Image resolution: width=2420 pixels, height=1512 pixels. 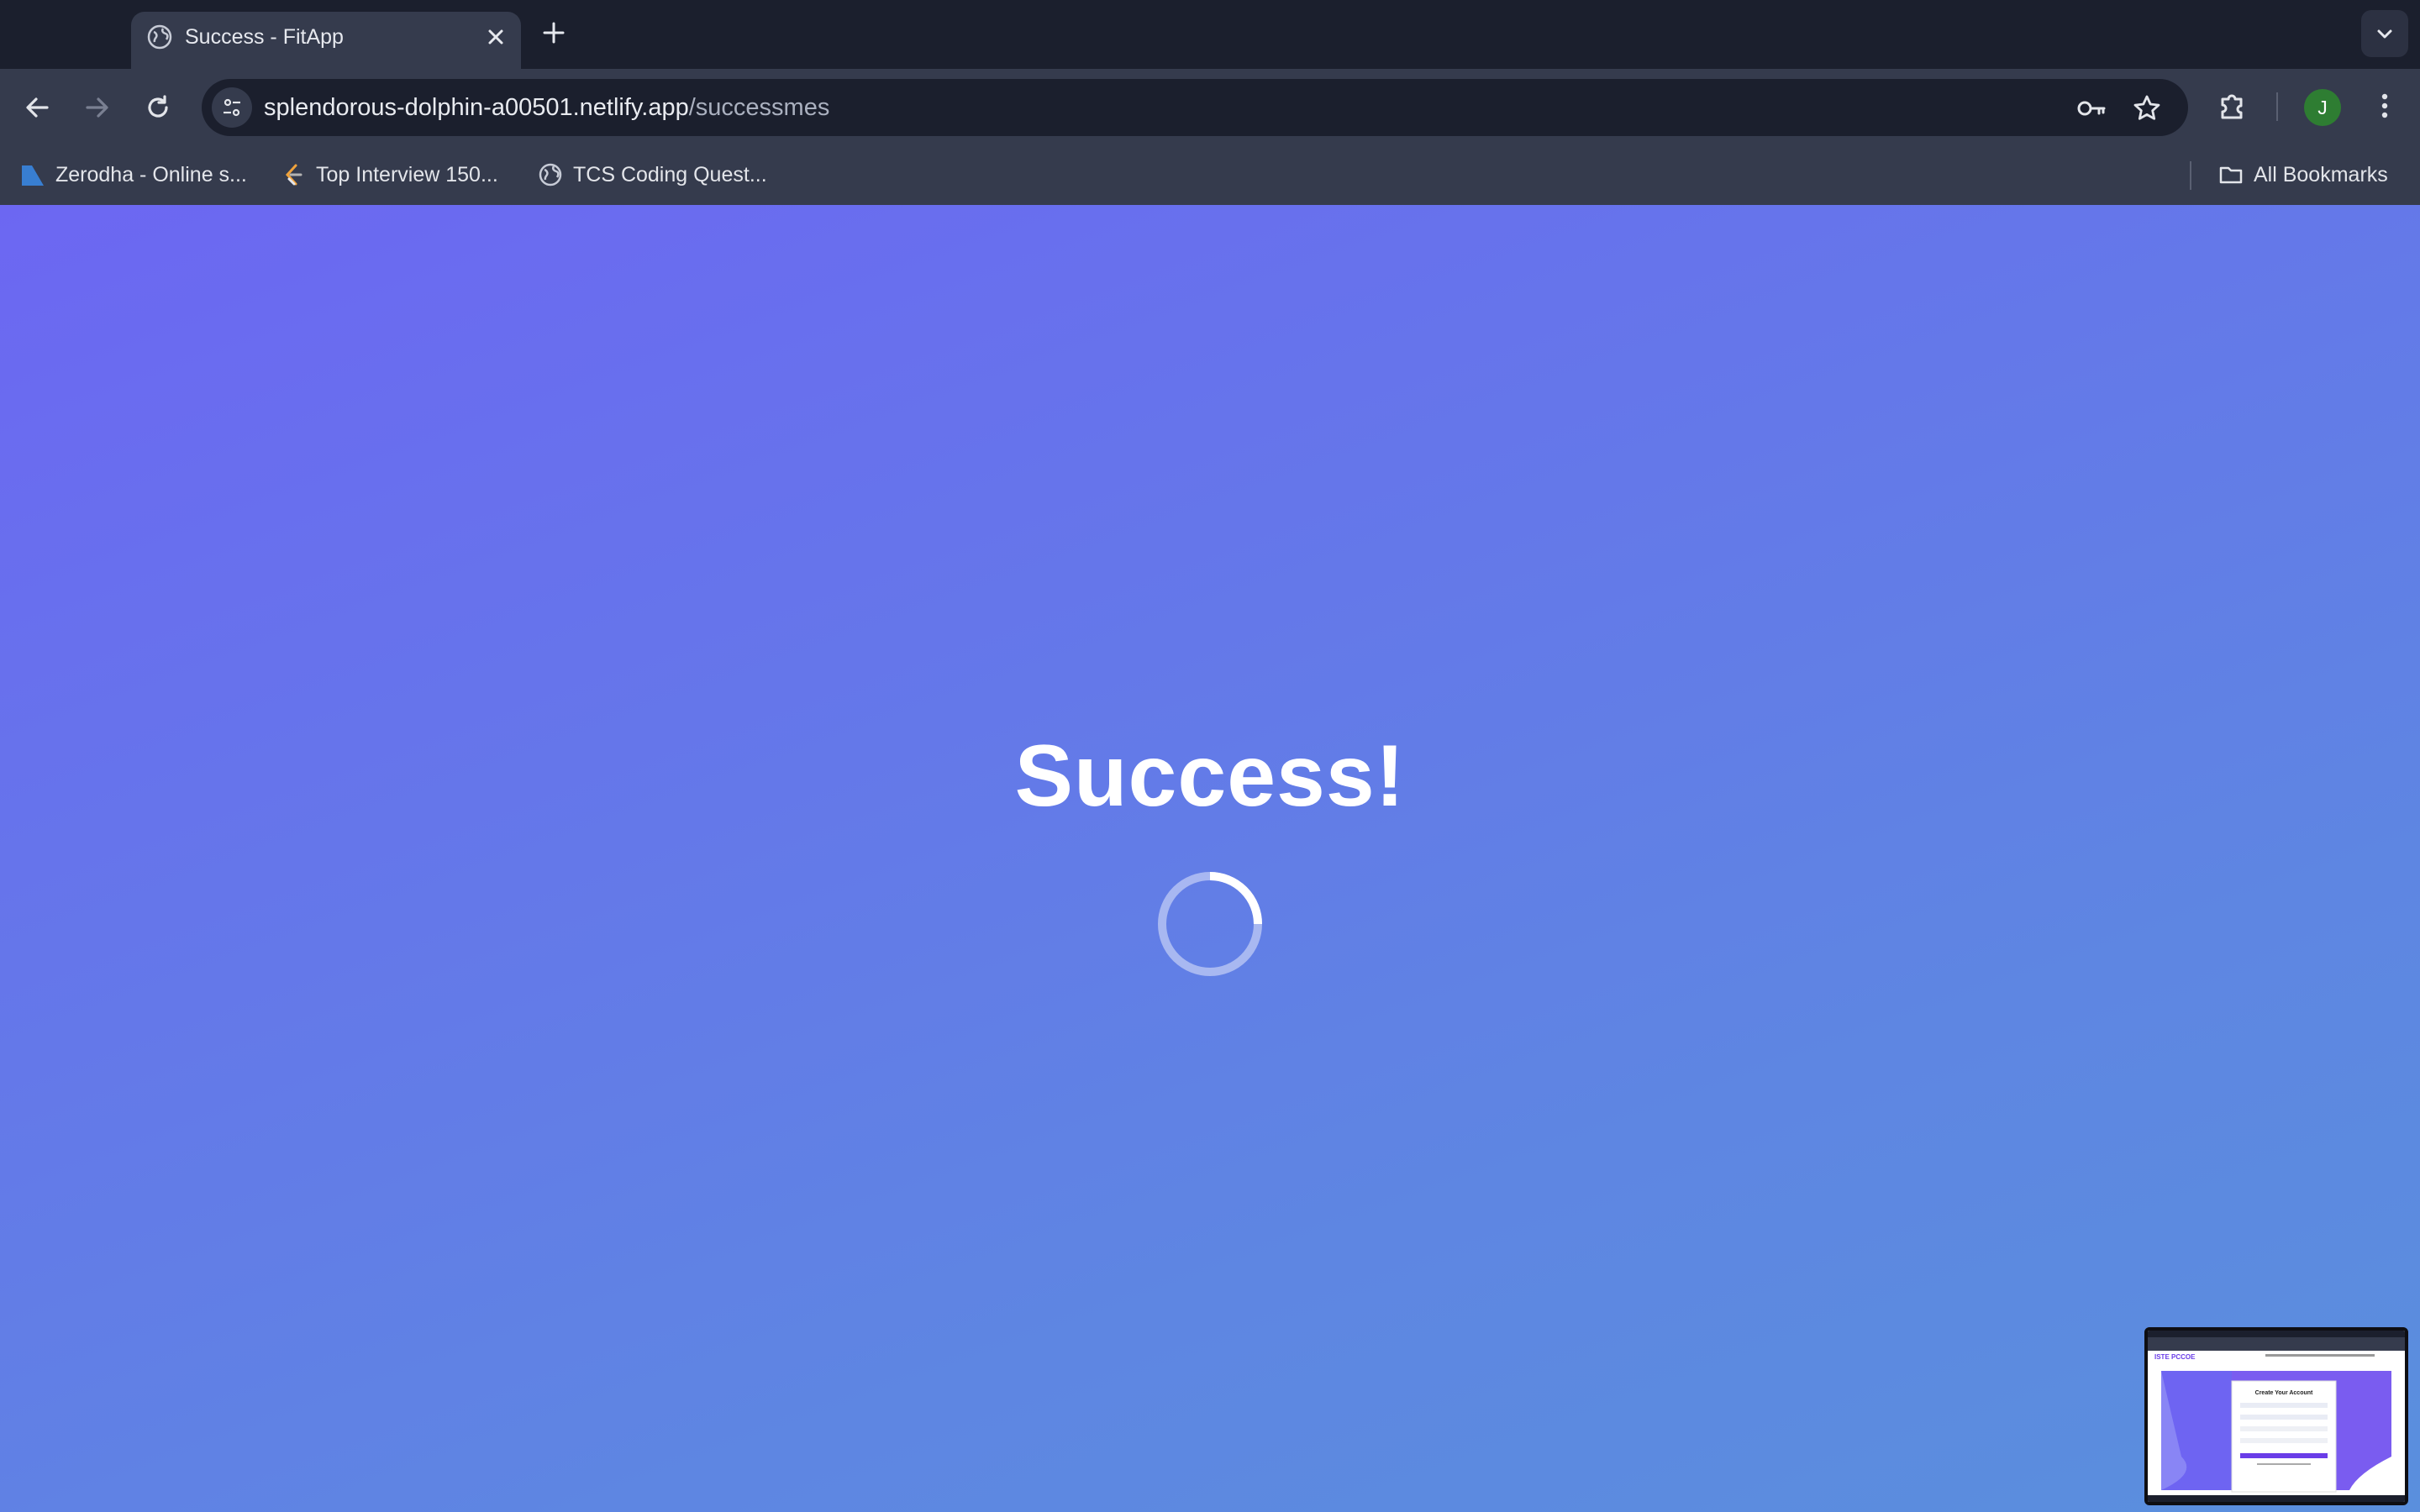 What do you see at coordinates (37, 107) in the screenshot?
I see `back-arrow-icon` at bounding box center [37, 107].